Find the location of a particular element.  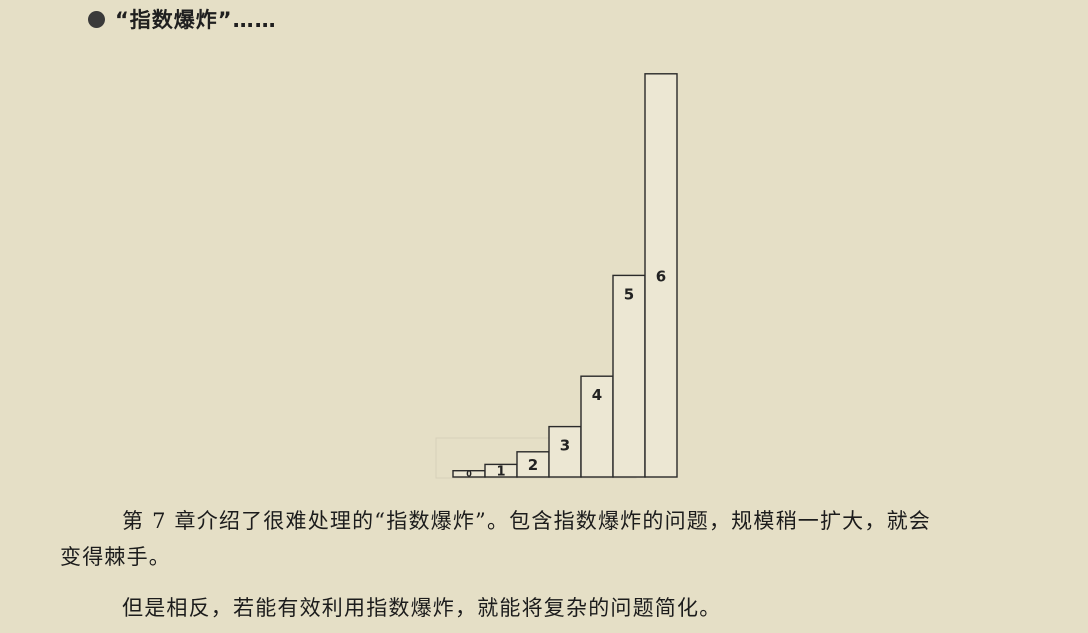

step-label-2: 2 is located at coordinates (533, 465).